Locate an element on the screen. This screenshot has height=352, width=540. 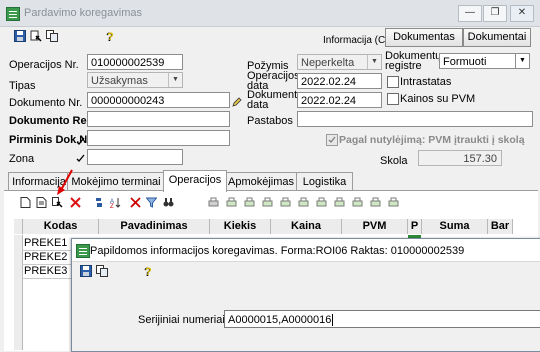
tab-operacijos: Operacijos is located at coordinates (195, 181).